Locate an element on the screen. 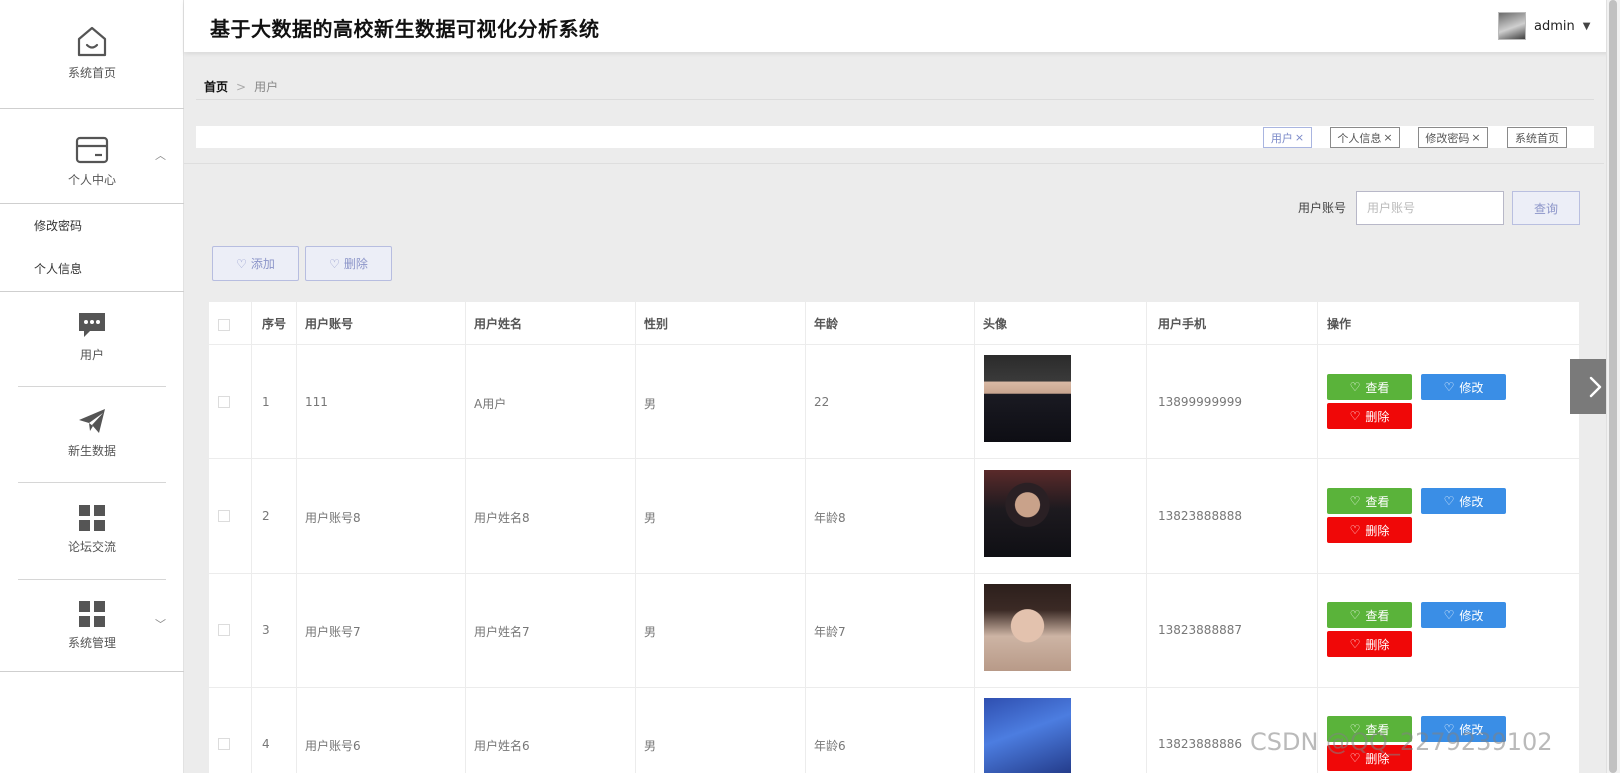  sidebar-item-forum-label: 论坛交流 is located at coordinates (91, 547).